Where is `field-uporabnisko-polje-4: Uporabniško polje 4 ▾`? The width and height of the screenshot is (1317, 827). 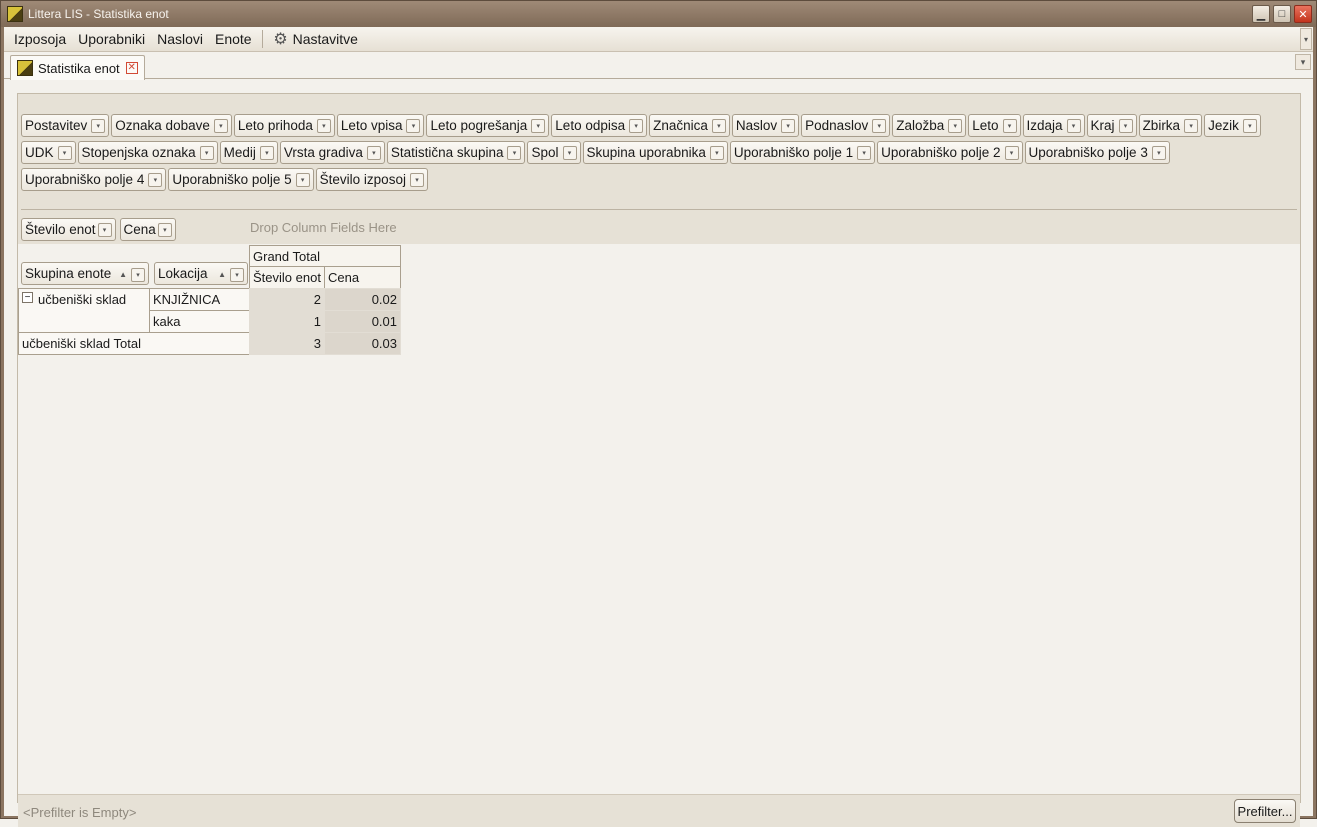
field-uporabnisko-polje-4: Uporabniško polje 4 ▾ is located at coordinates (94, 179).